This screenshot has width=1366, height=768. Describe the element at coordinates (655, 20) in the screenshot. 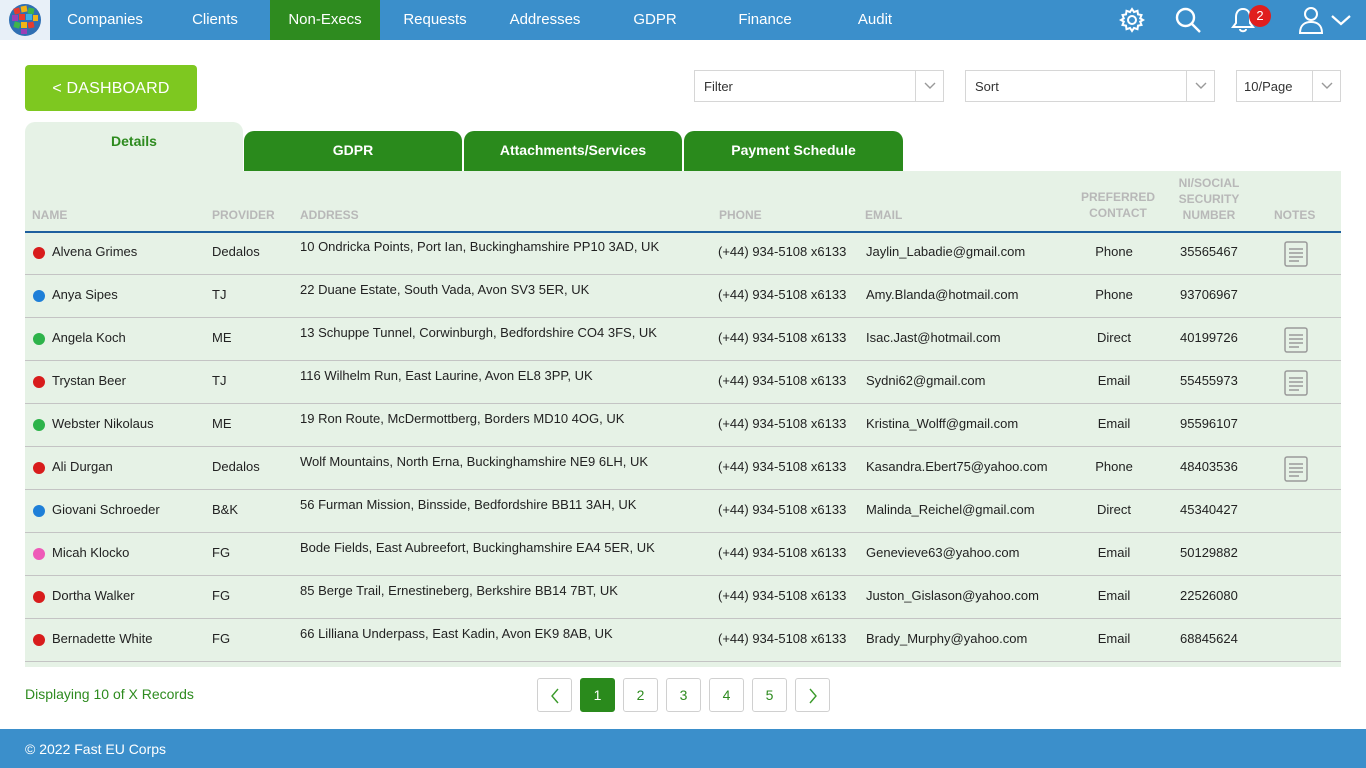

I see `nav-gdpr: GDPR` at that location.